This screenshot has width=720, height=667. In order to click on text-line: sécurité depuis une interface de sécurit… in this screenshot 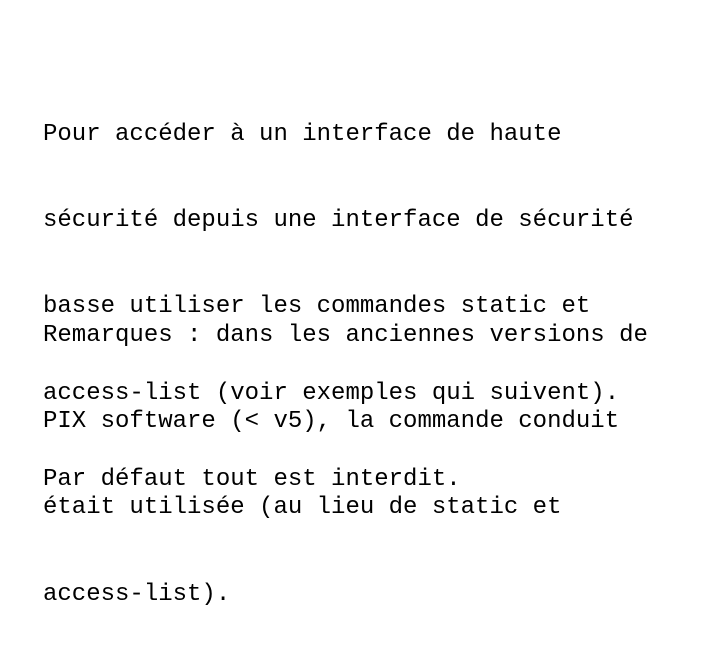, I will do `click(338, 220)`.